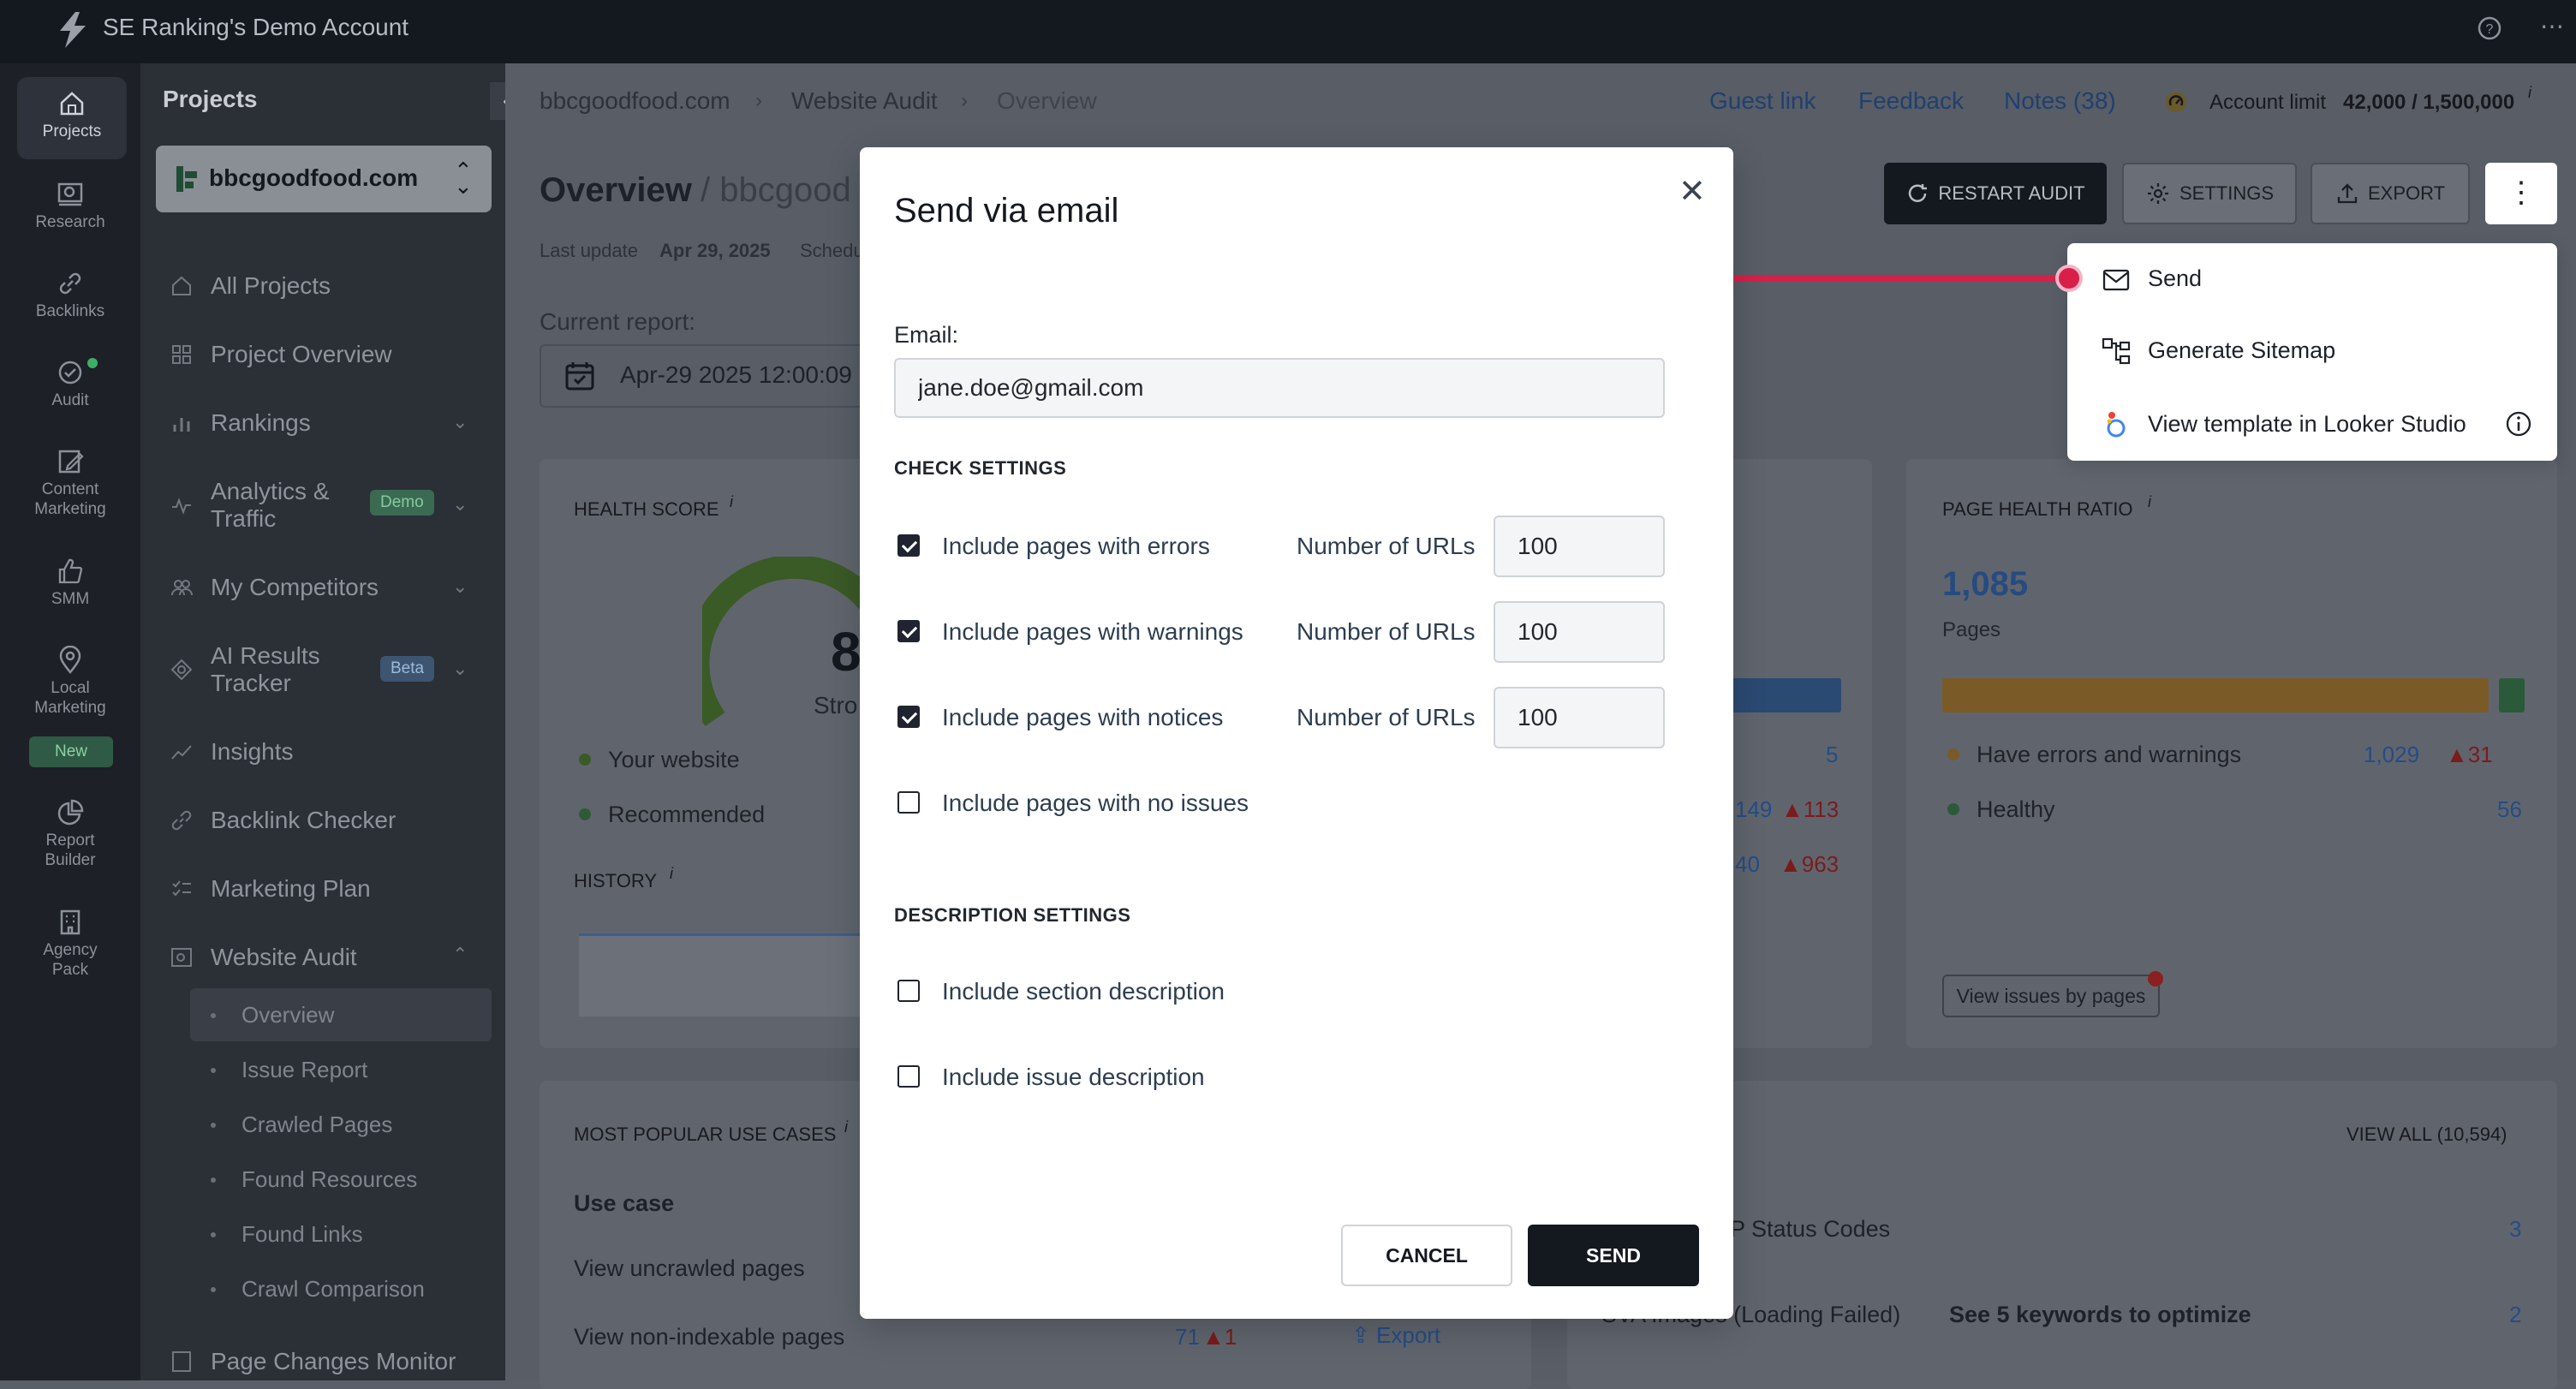 The width and height of the screenshot is (2576, 1389). Describe the element at coordinates (252, 752) in the screenshot. I see `sidebar-item-insights: Insights` at that location.